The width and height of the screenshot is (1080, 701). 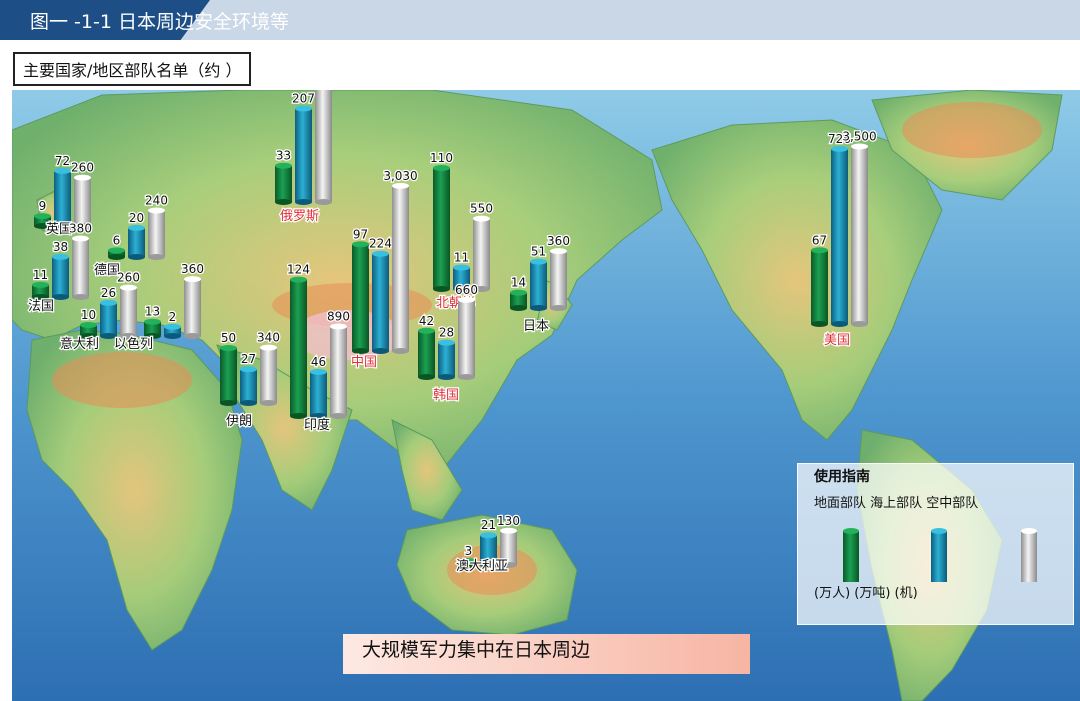 What do you see at coordinates (400, 176) in the screenshot?
I see `value-label: 3,030` at bounding box center [400, 176].